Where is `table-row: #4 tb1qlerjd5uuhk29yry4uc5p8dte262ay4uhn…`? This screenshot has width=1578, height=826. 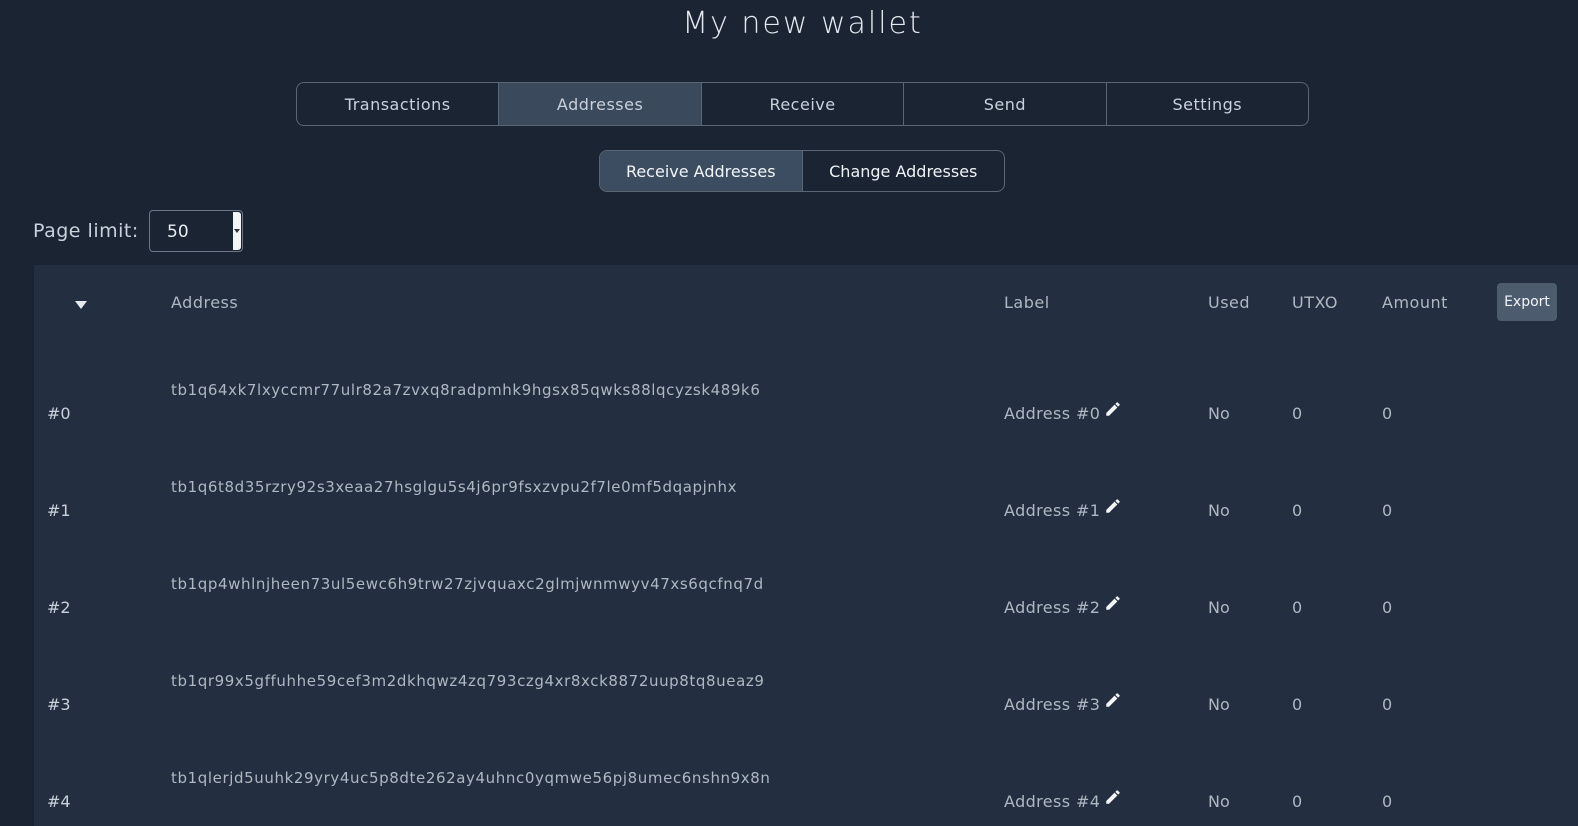
table-row: #4 tb1qlerjd5uuhk29yry4uc5p8dte262ay4uhn… is located at coordinates (806, 781).